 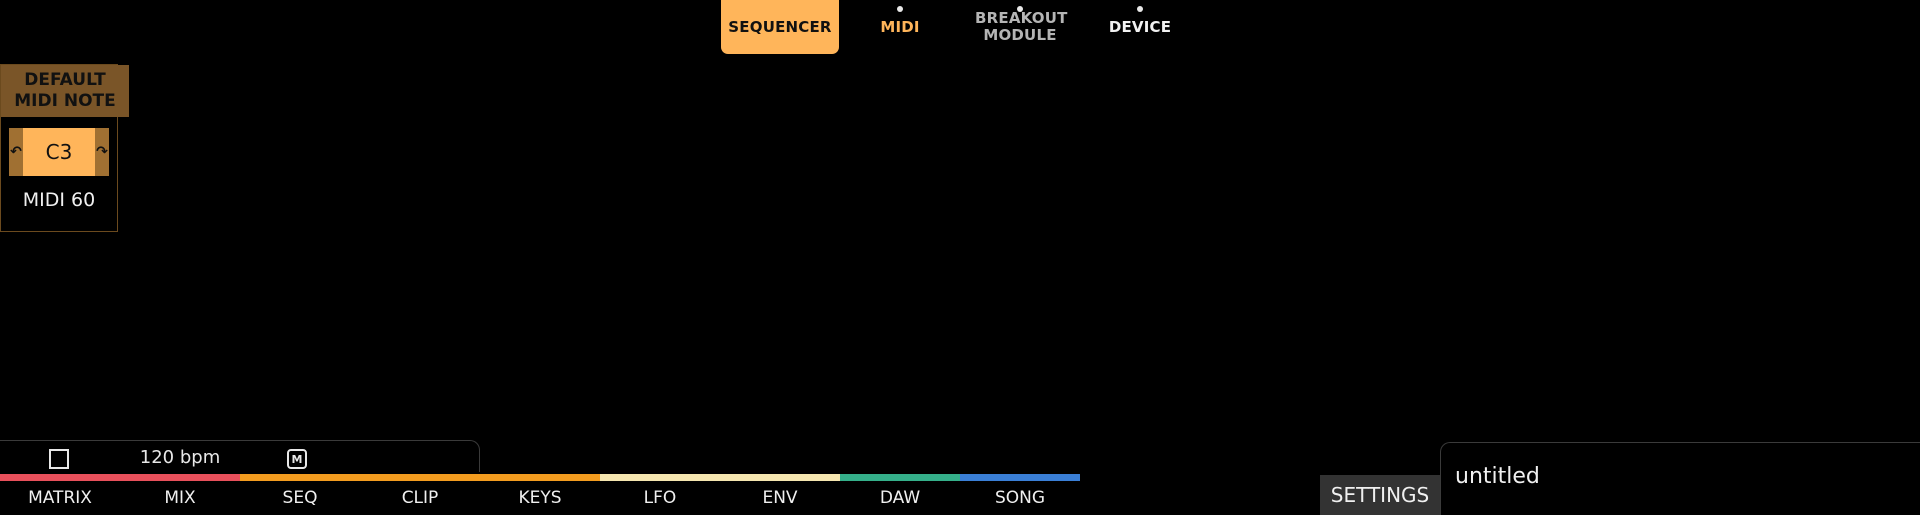 What do you see at coordinates (65, 91) in the screenshot?
I see `parameter-title: DEFAULT MIDI NOTE` at bounding box center [65, 91].